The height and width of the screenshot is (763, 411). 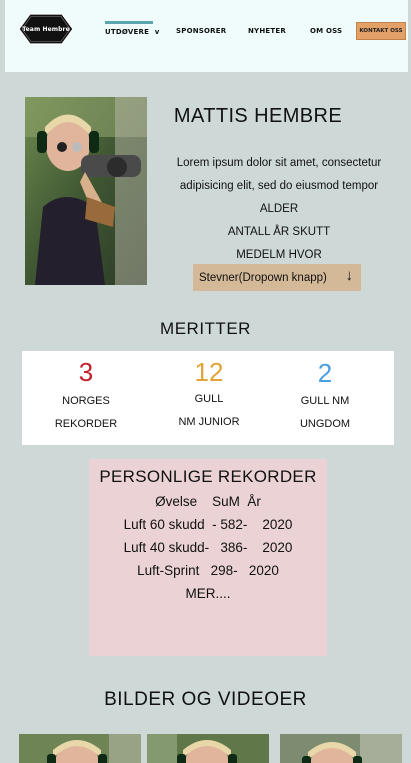 I want to click on athlete-photo, so click(x=86, y=191).